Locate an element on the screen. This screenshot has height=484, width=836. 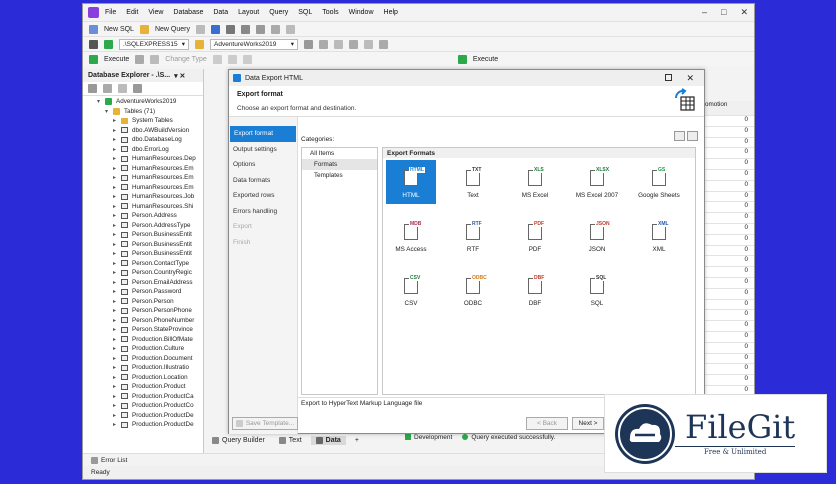
tab-text: Text is located at coordinates (290, 440).